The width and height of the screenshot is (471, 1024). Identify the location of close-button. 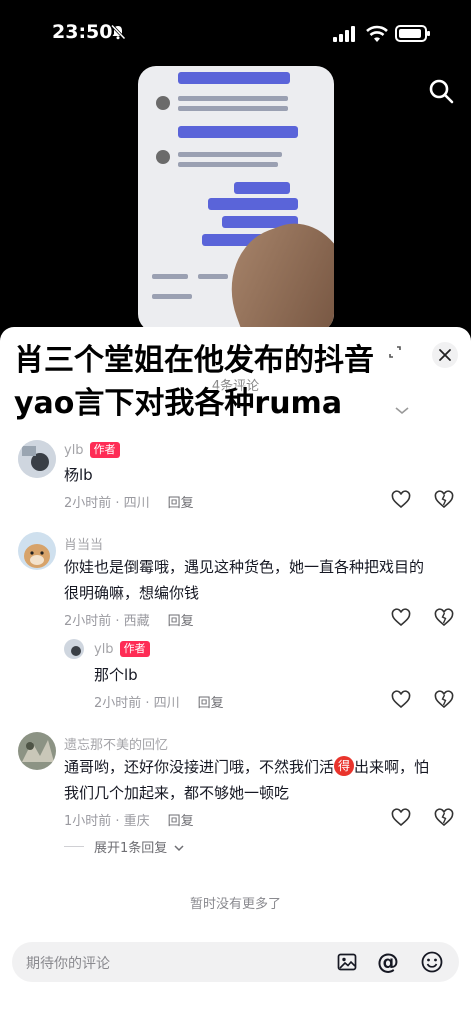
(445, 355).